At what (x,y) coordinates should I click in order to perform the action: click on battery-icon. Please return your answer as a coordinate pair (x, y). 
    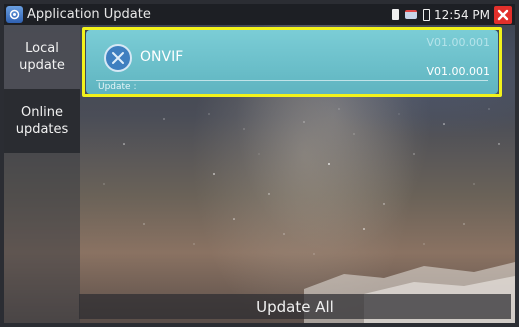
    Looking at the image, I should click on (426, 14).